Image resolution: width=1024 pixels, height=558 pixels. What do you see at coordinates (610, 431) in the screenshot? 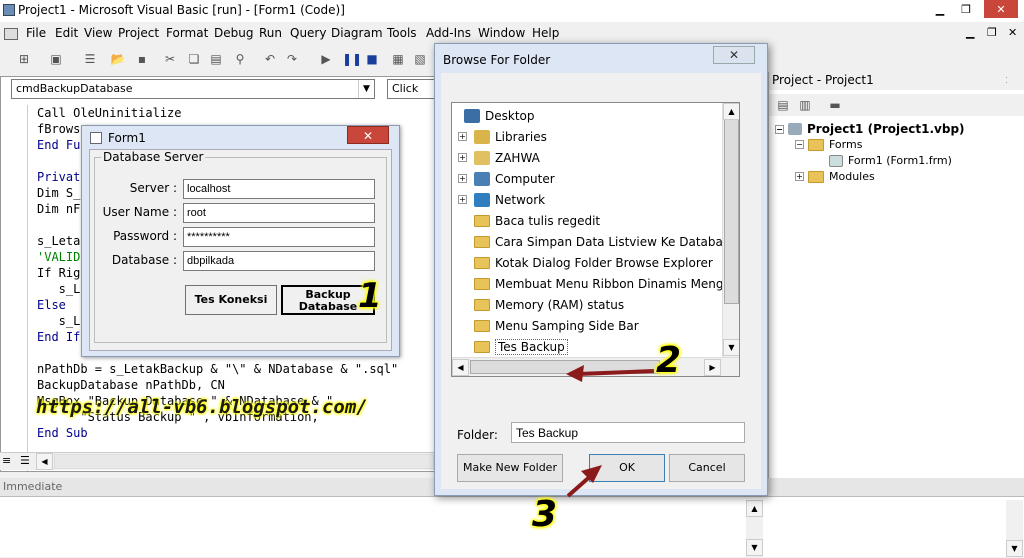
I see `annotation-arrows` at bounding box center [610, 431].